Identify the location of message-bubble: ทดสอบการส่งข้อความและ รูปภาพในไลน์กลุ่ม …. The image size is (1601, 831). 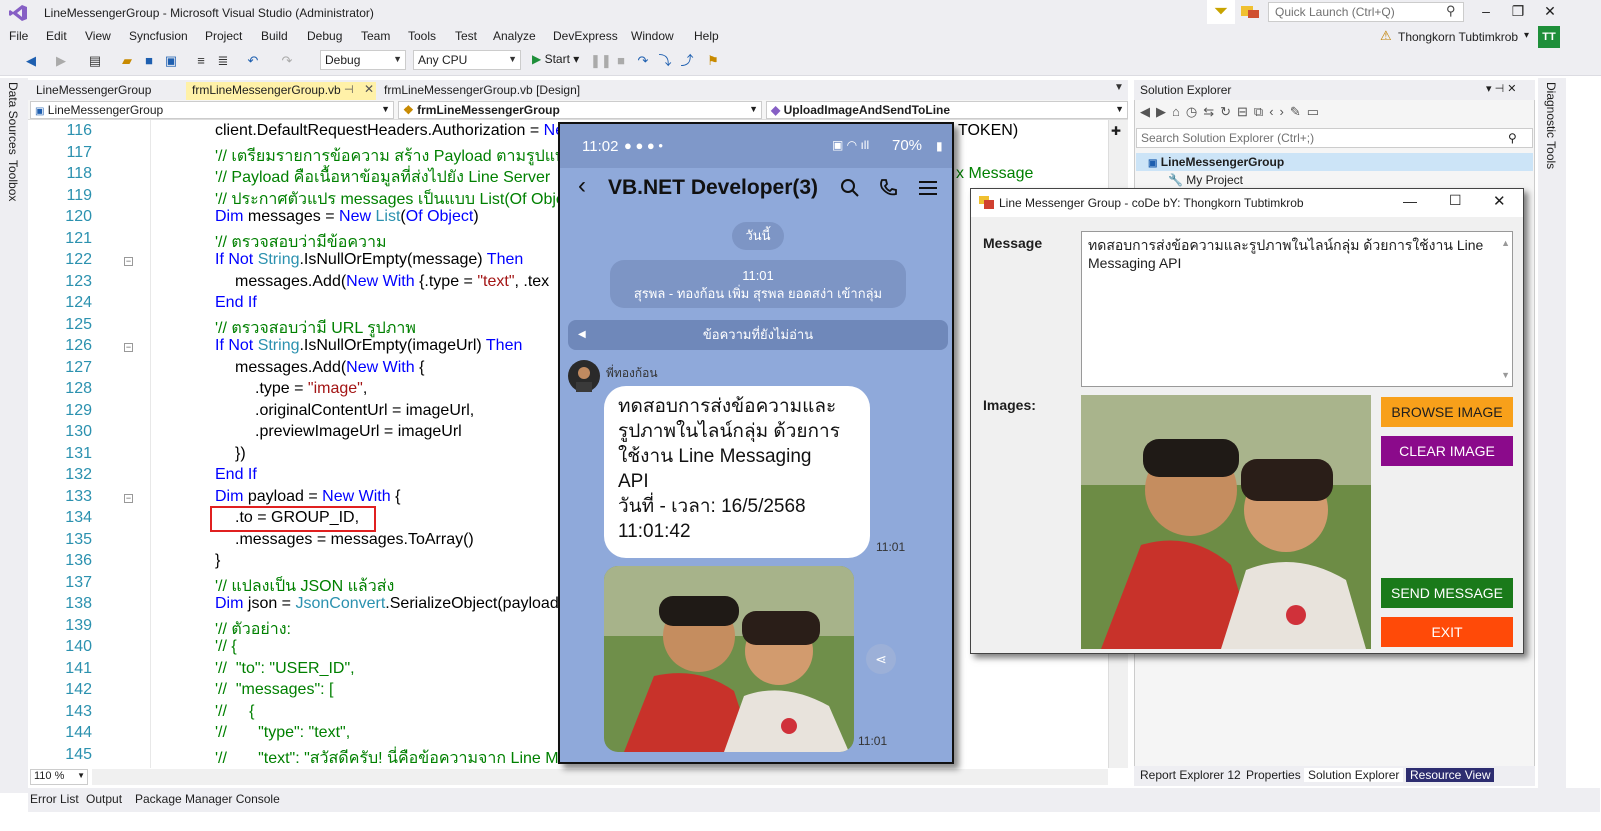
(737, 472).